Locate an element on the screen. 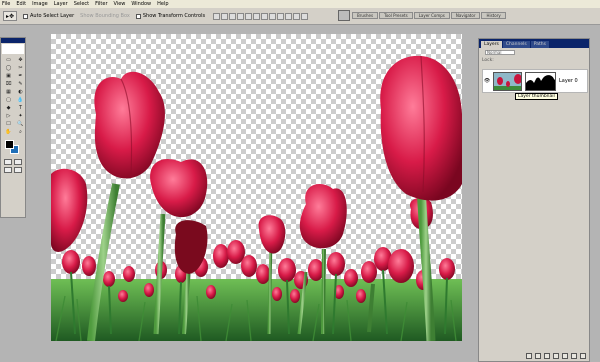 The width and height of the screenshot is (600, 362). menu-window: Window is located at coordinates (141, 4).